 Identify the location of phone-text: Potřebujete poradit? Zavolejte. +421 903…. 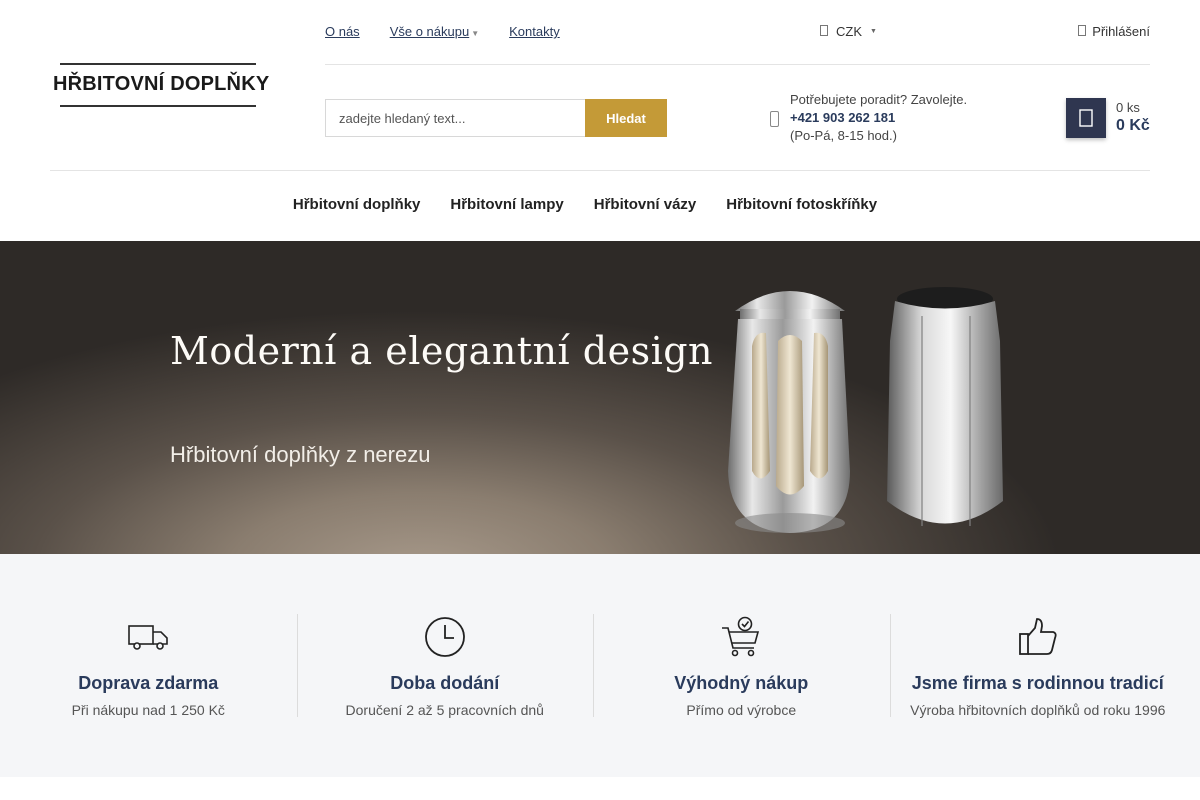
(878, 117).